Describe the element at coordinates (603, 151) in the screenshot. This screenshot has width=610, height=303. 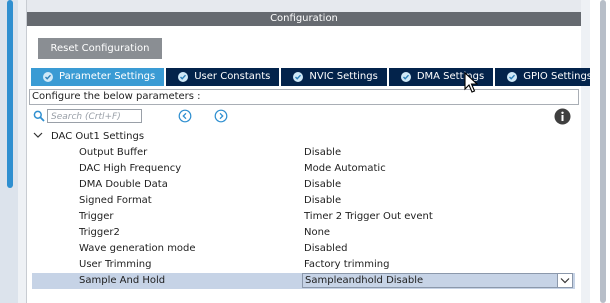
I see `right-scrollbar` at that location.